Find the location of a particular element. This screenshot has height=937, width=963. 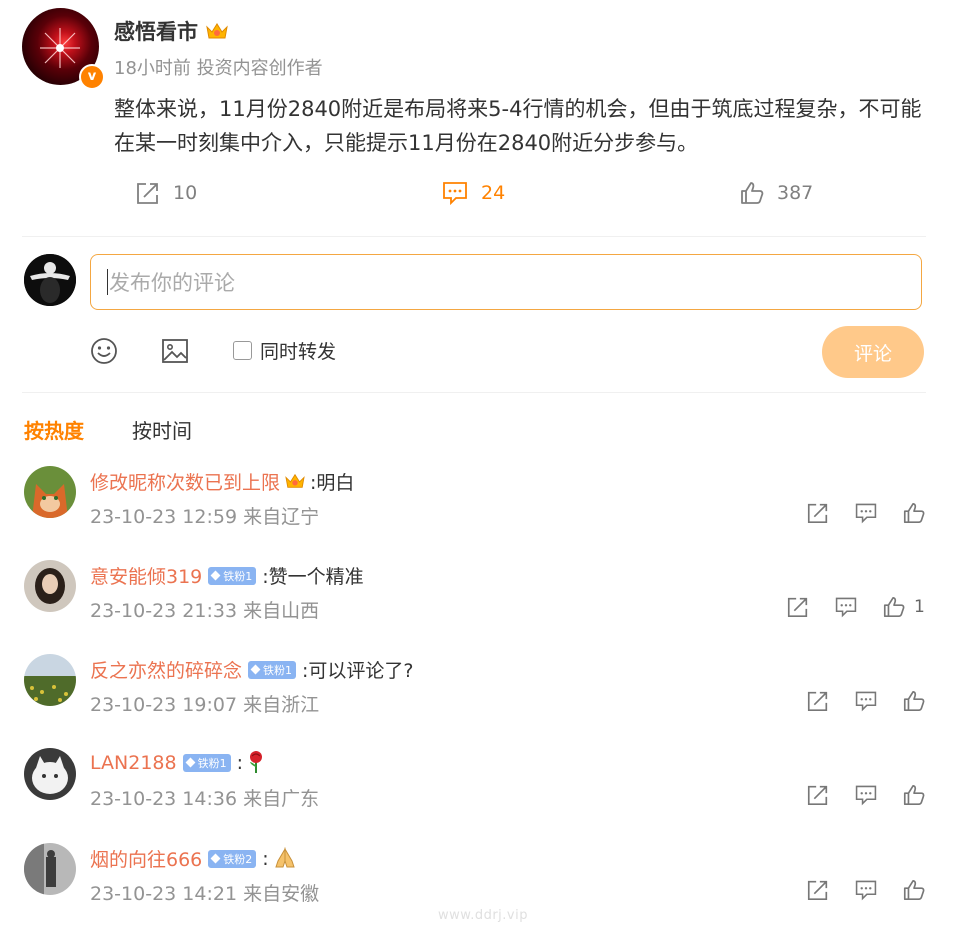

comment-time: 23-10-23 12:59 来自辽宁 is located at coordinates (205, 517).